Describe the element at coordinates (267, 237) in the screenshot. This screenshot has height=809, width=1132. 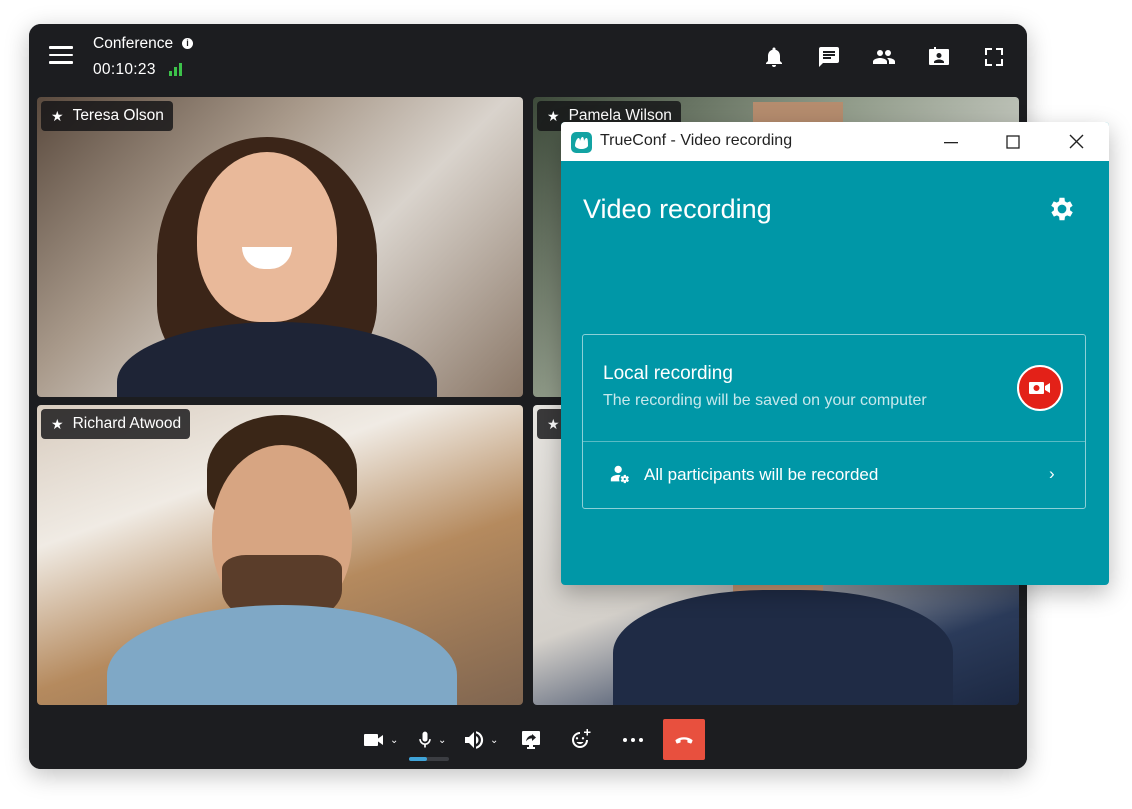
I see `participant-face` at that location.